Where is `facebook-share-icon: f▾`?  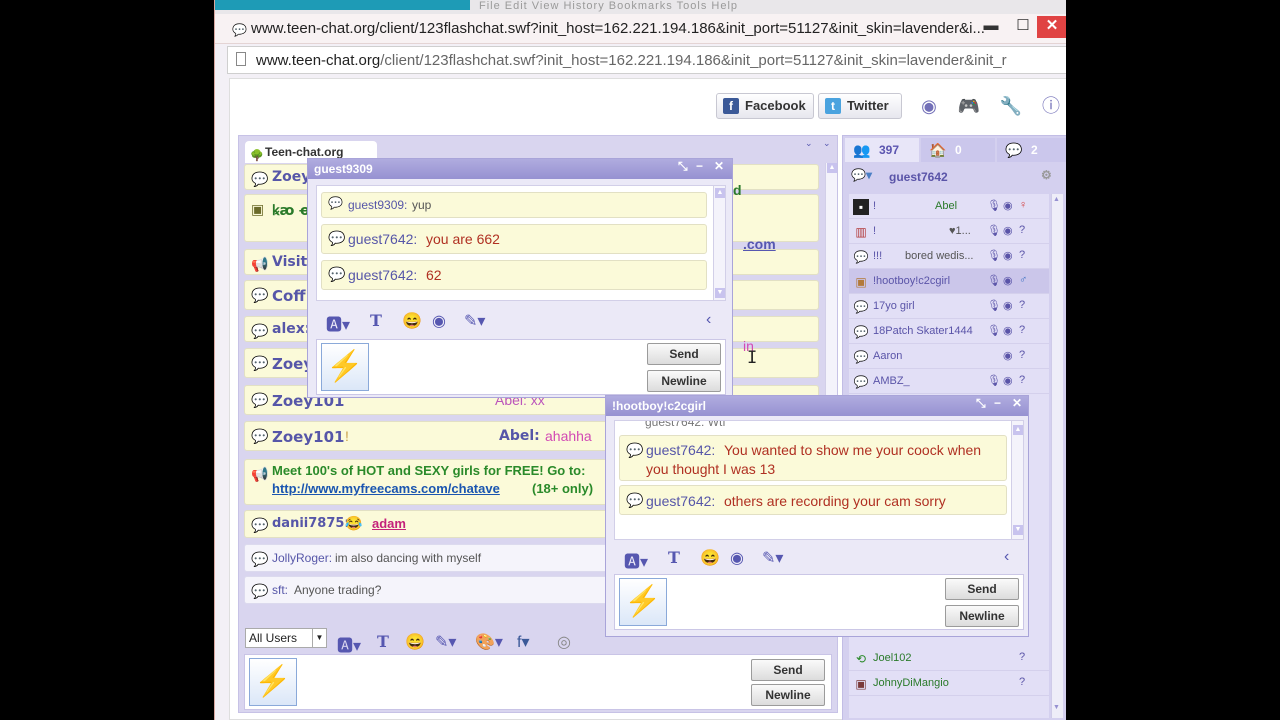 facebook-share-icon: f▾ is located at coordinates (523, 642).